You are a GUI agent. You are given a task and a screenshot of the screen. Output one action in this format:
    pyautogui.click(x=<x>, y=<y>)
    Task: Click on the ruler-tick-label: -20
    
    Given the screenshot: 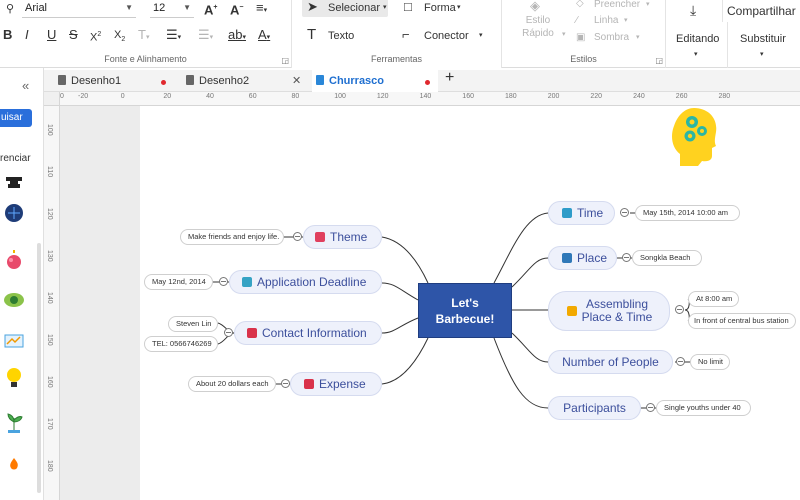 What is the action you would take?
    pyautogui.click(x=83, y=96)
    